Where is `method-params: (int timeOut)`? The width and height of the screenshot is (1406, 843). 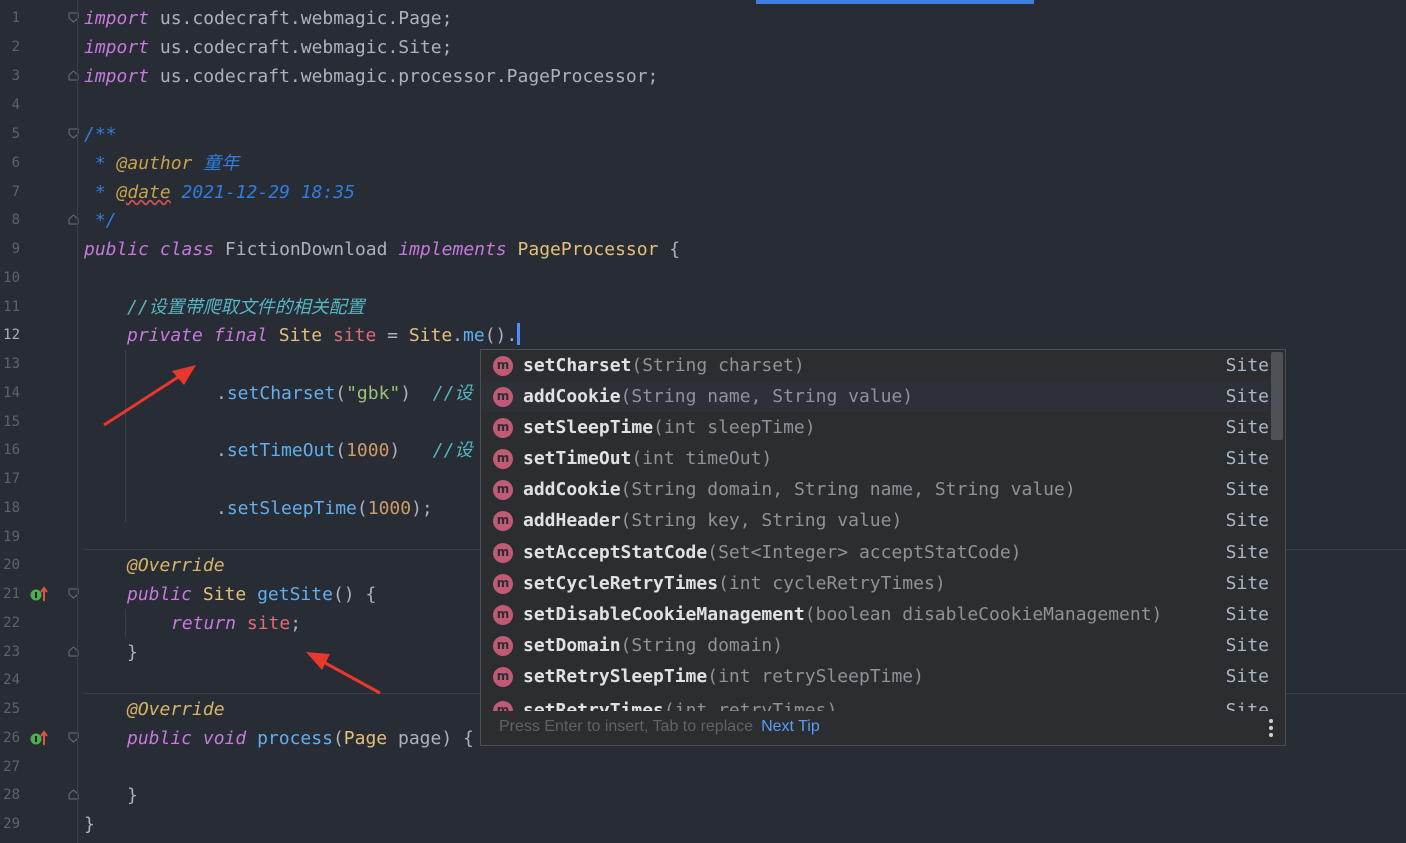
method-params: (int timeOut) is located at coordinates (702, 458).